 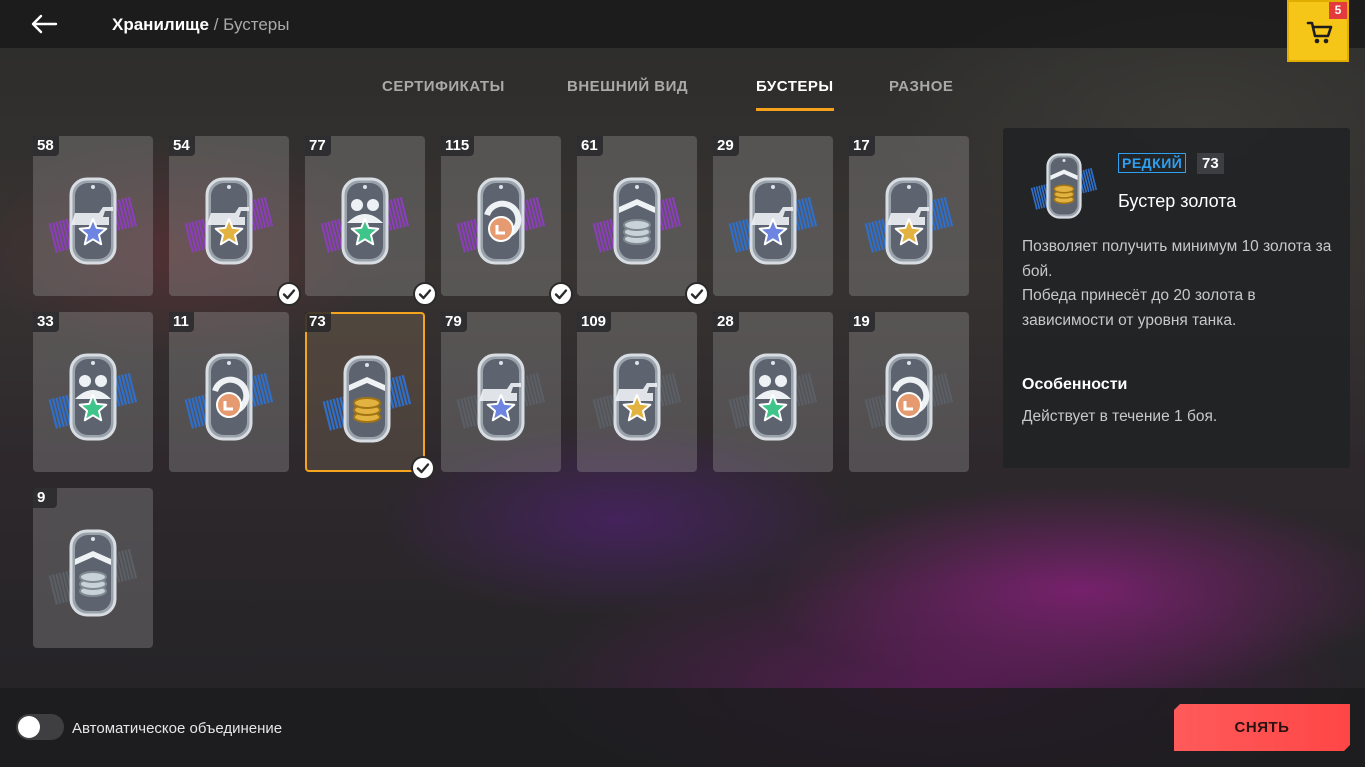 I want to click on booster-card: 79, so click(x=501, y=392).